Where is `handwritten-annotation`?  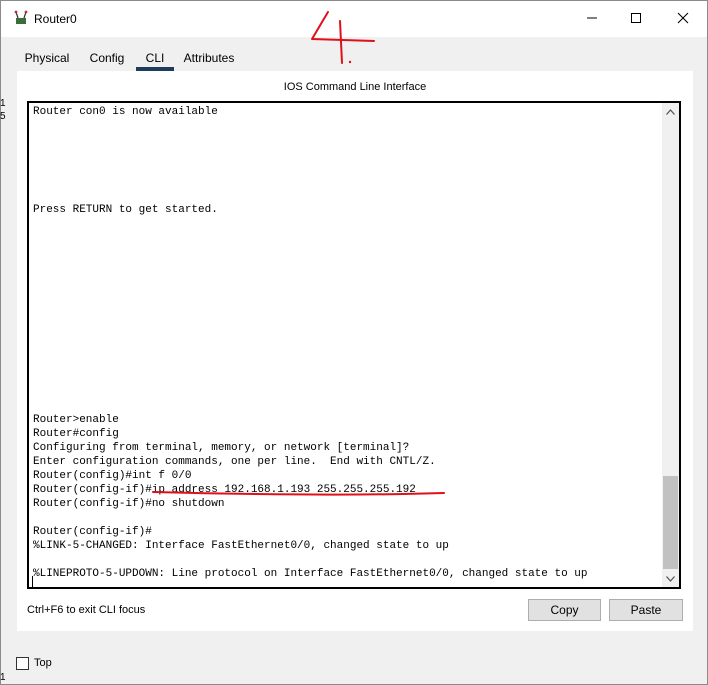
handwritten-annotation is located at coordinates (343, 37).